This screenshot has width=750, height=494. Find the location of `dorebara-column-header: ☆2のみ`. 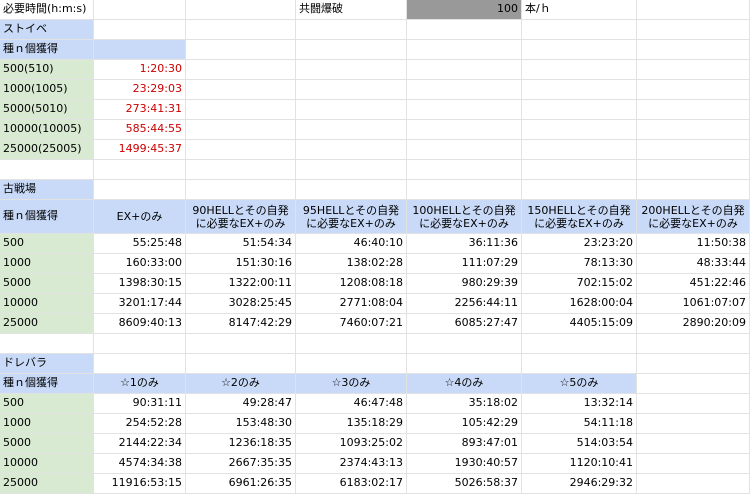

dorebara-column-header: ☆2のみ is located at coordinates (241, 384).